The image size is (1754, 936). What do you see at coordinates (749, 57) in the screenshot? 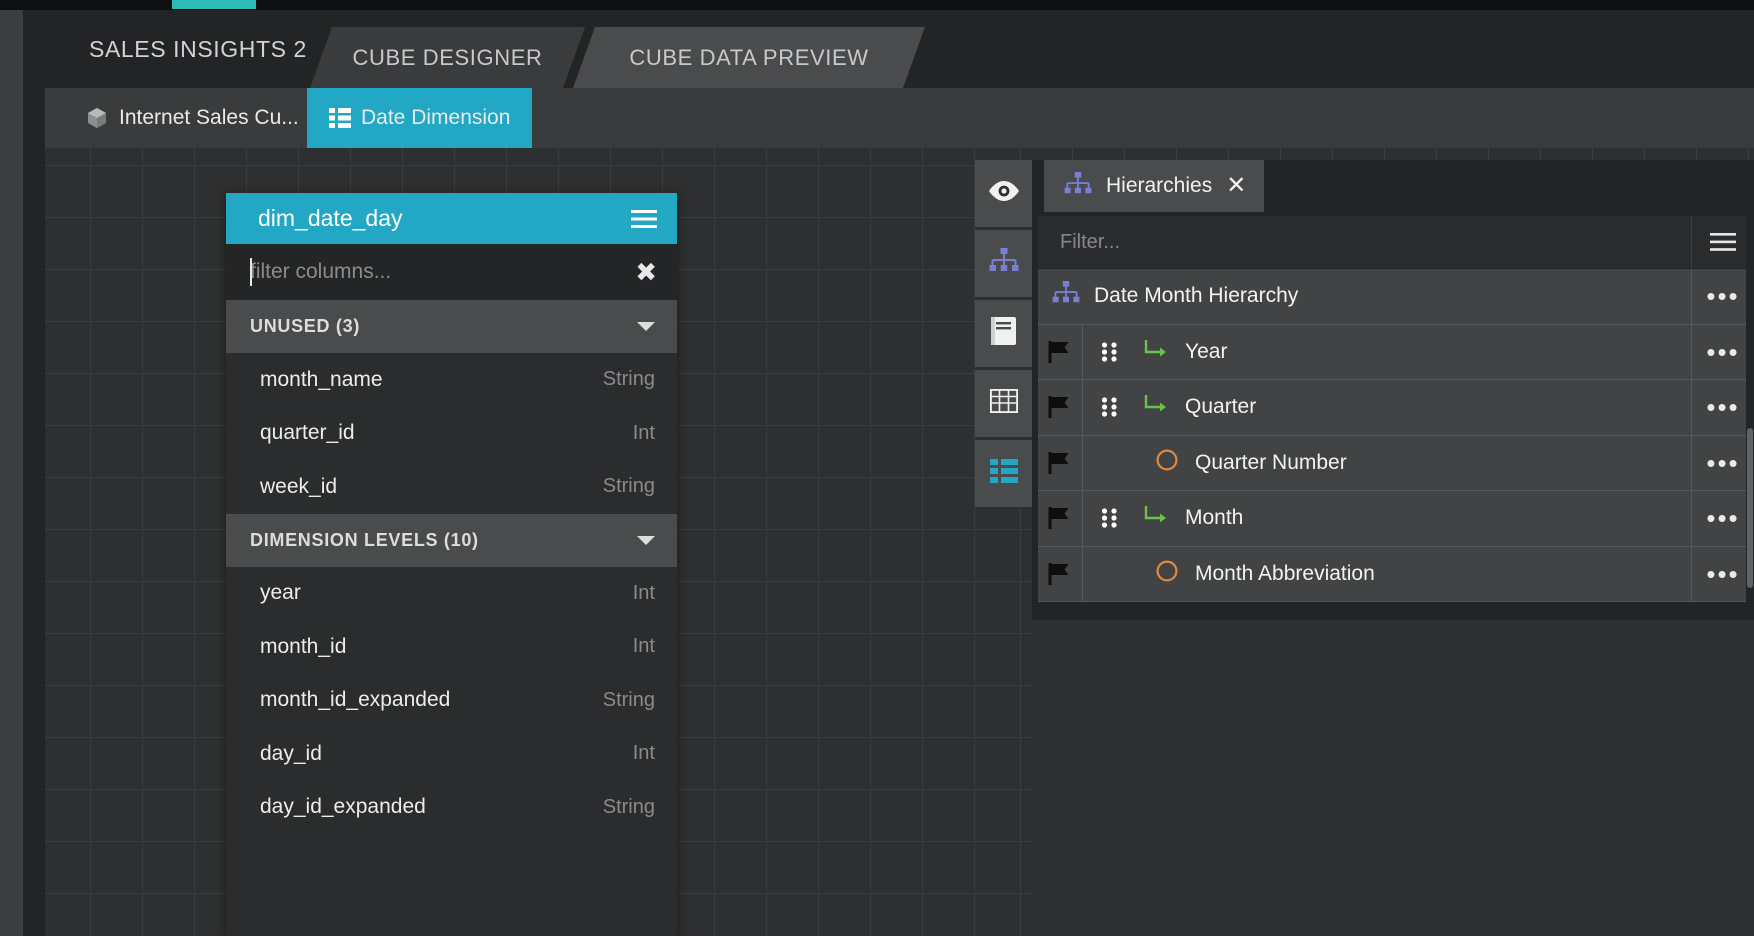
I see `tab-cube-data-preview: CUBE DATA PREVIEW` at bounding box center [749, 57].